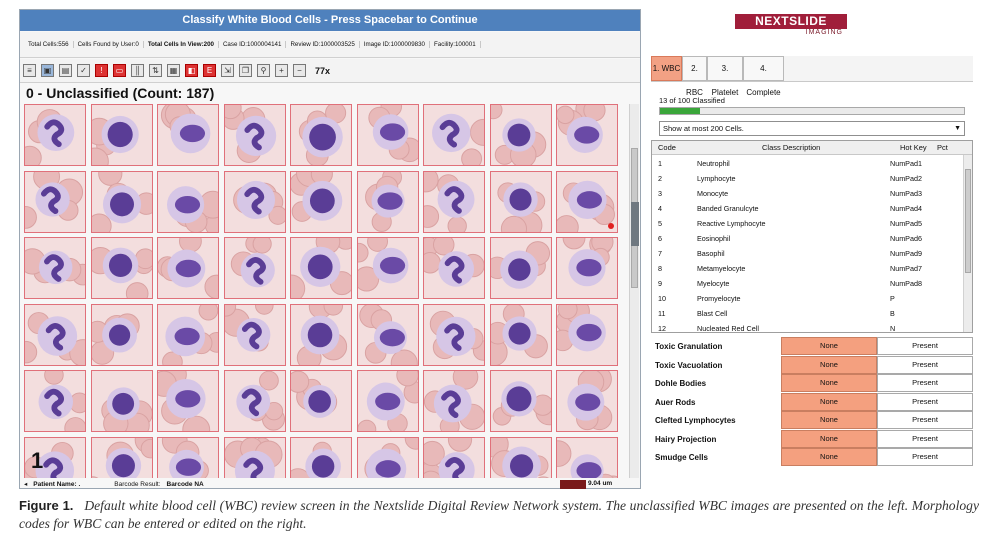 The height and width of the screenshot is (546, 996). Describe the element at coordinates (807, 192) in the screenshot. I see `table-row: 3 Monocyte NumPad3` at that location.